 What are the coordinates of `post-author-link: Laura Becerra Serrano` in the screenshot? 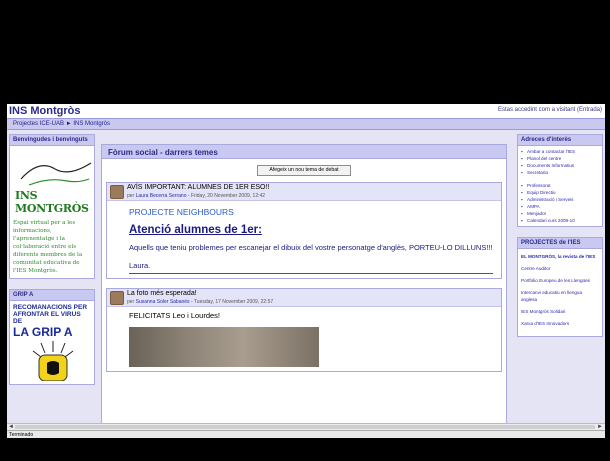 It's located at (161, 196).